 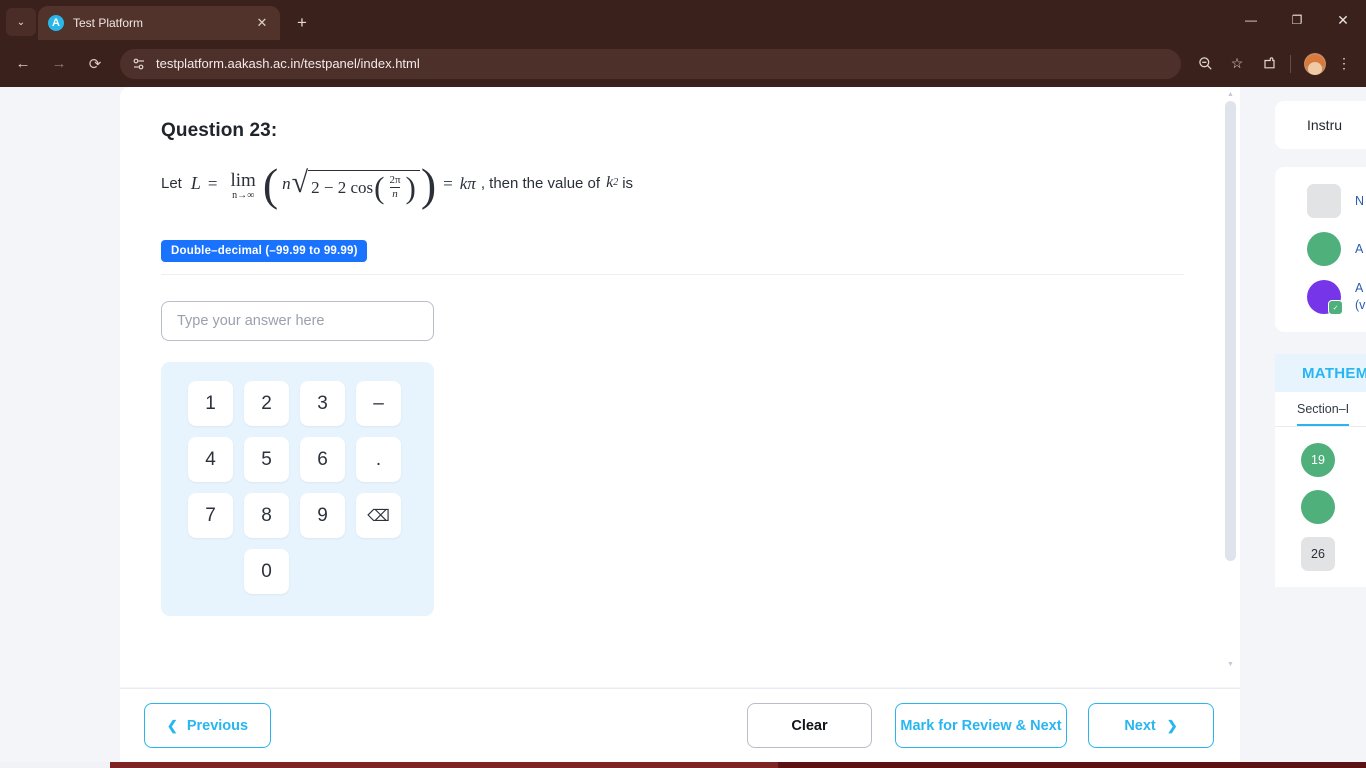 I want to click on math-k-exponent: 2, so click(x=616, y=183).